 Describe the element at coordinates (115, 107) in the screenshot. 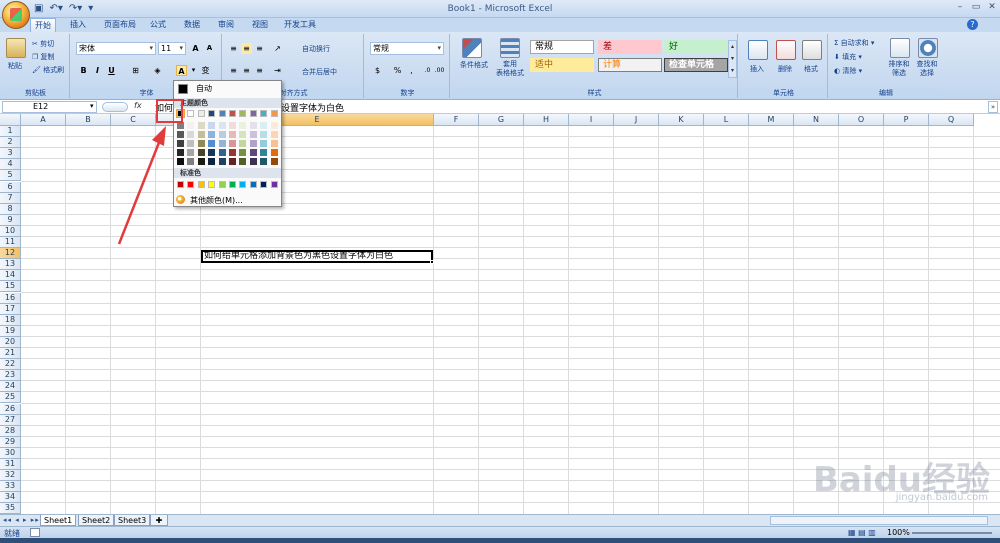

I see `formula-bar-splitter` at that location.